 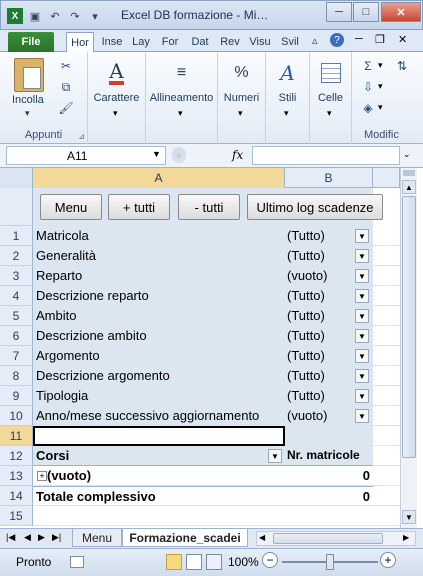 What do you see at coordinates (80, 42) in the screenshot?
I see `tab-home: Hor` at bounding box center [80, 42].